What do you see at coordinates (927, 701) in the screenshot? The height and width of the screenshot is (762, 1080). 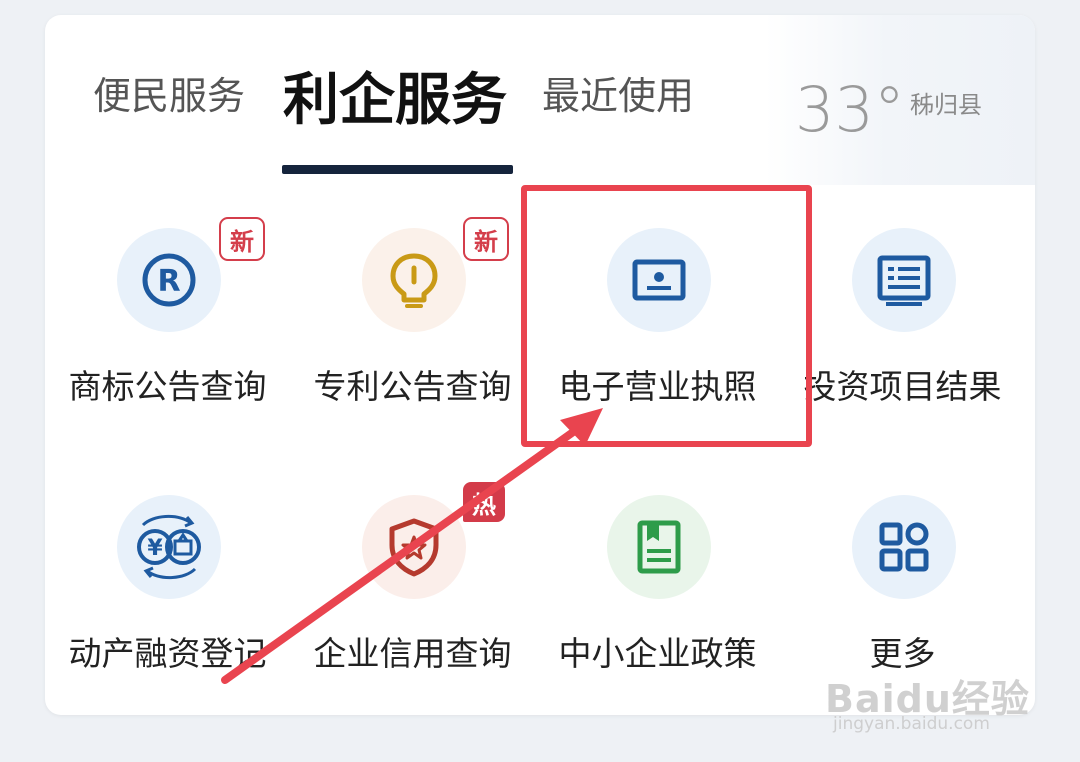 I see `baidu-jingyan-watermark: Baidu经验 jingyan.baidu.com` at bounding box center [927, 701].